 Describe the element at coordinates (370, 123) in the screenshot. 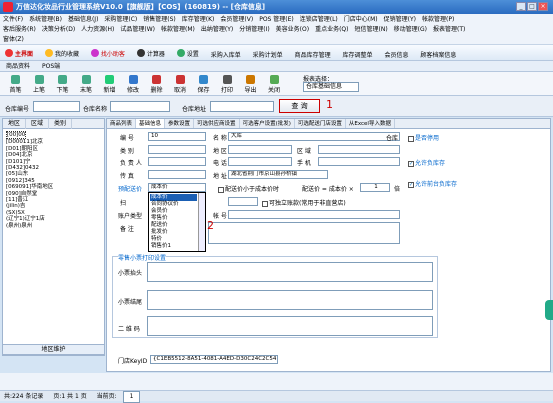

I see `right-tab: 从Excel导入数据` at that location.